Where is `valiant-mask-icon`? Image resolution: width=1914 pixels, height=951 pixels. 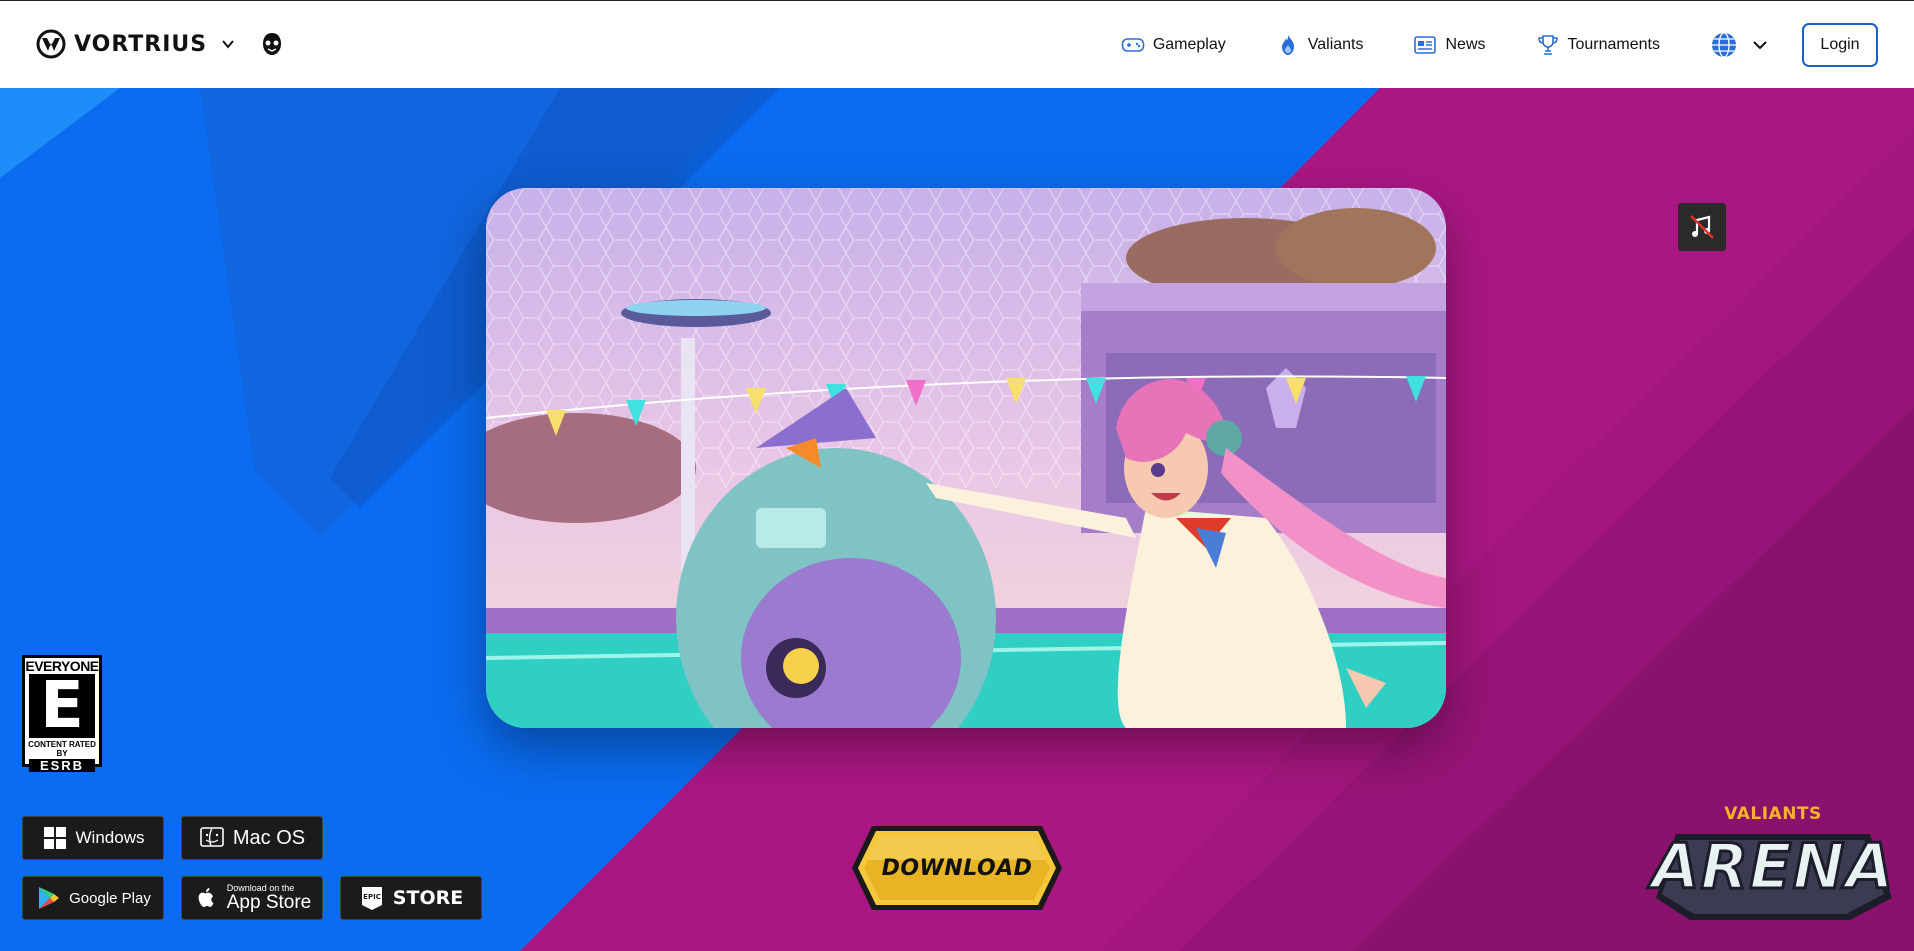 valiant-mask-icon is located at coordinates (272, 44).